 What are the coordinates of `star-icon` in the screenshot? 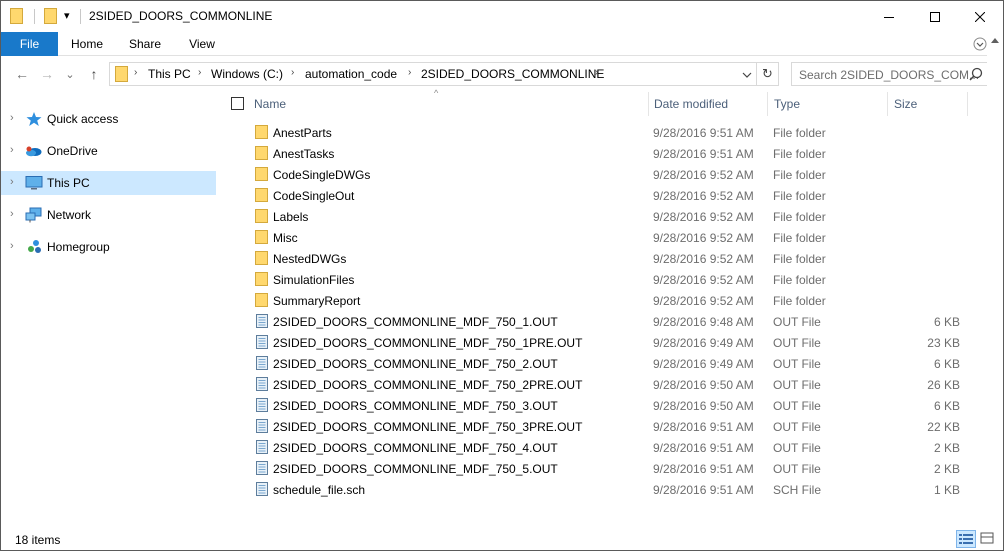 It's located at (34, 119).